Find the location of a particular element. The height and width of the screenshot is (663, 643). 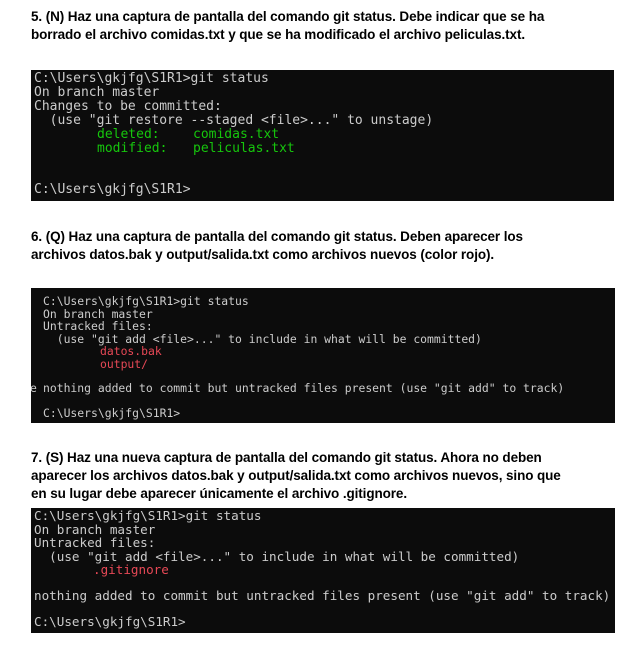

terminal-2-edge-char: e is located at coordinates (34, 388).